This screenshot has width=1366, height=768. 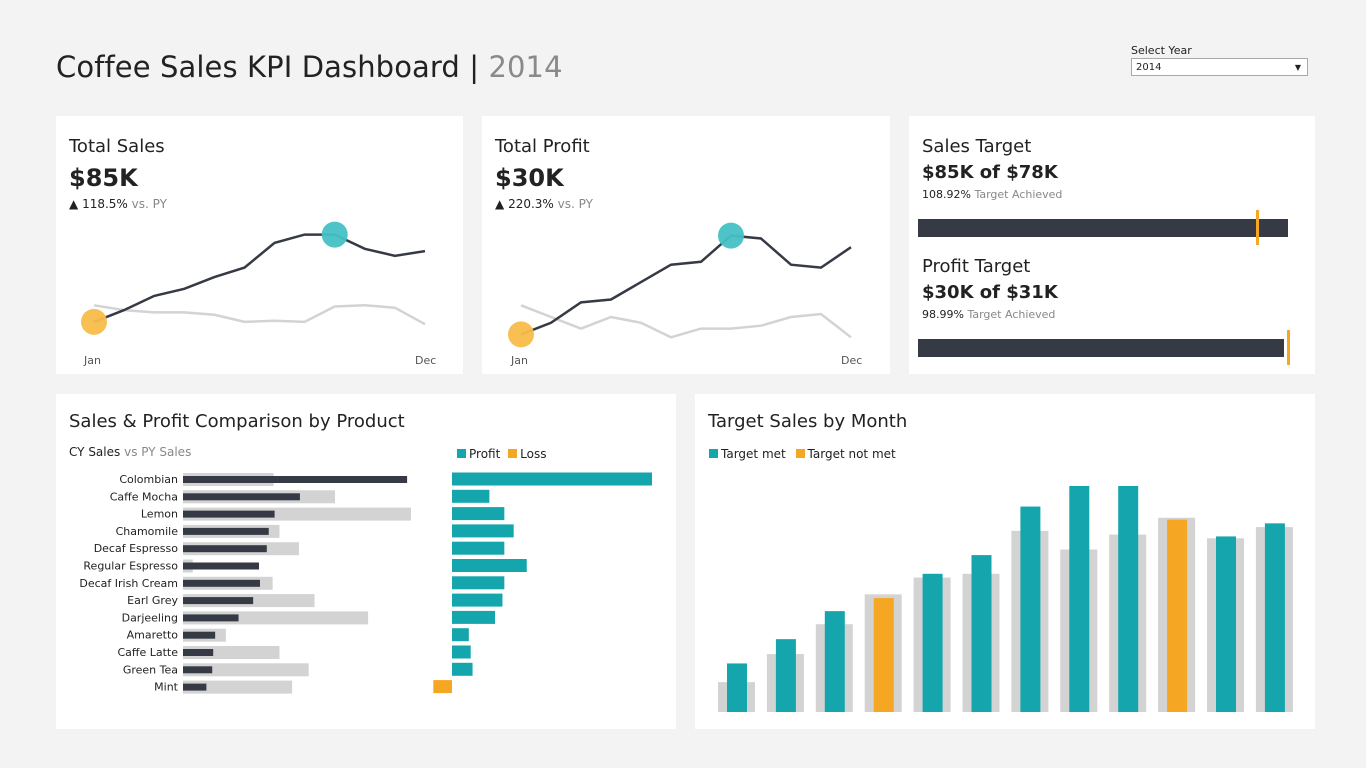 I want to click on profit-target-title: Profit Target, so click(x=976, y=266).